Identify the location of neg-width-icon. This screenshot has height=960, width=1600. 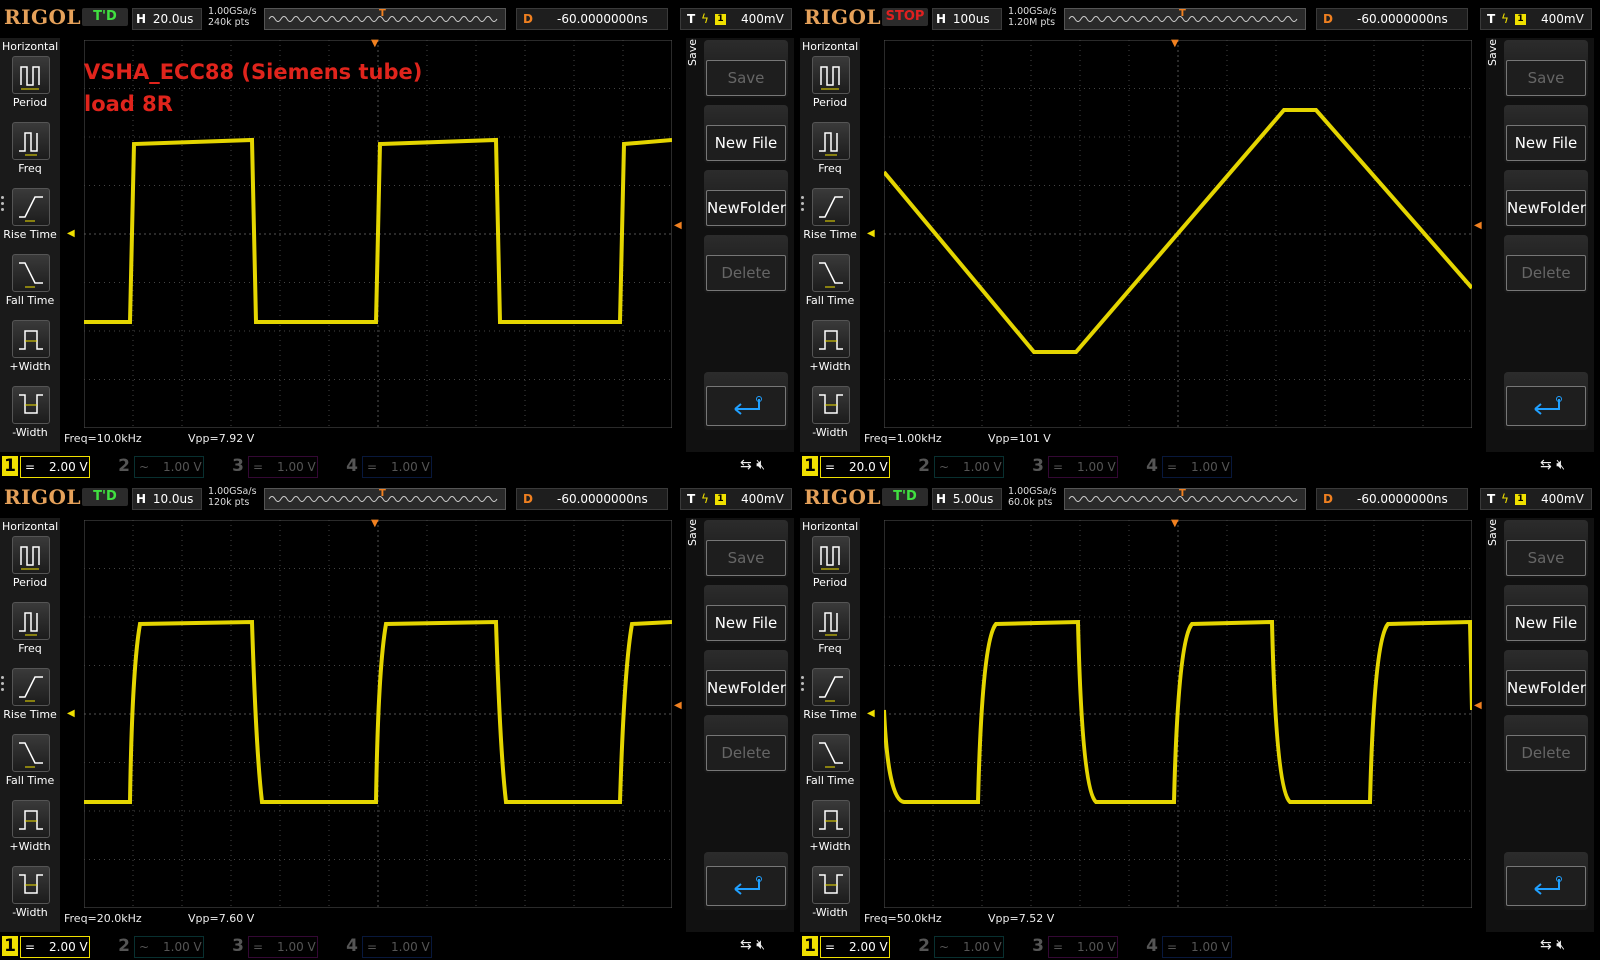
(831, 885).